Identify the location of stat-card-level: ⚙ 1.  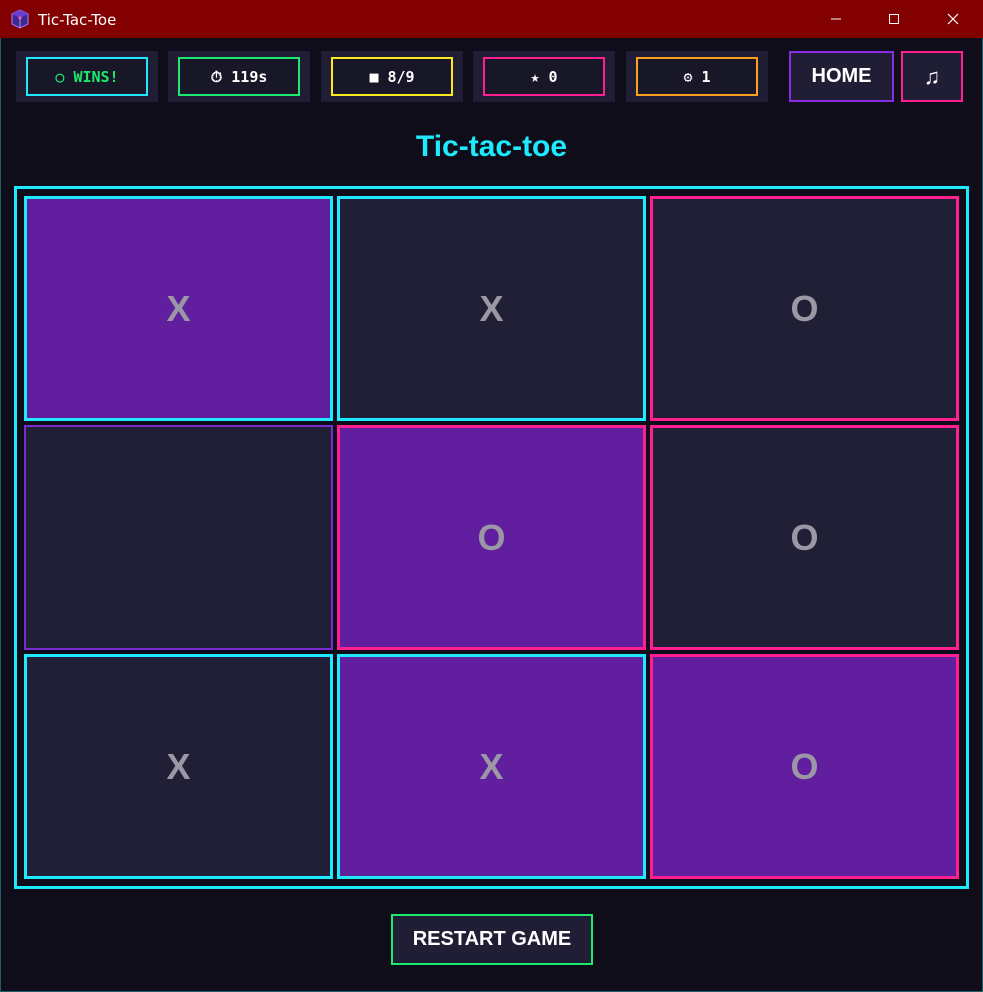
(697, 76).